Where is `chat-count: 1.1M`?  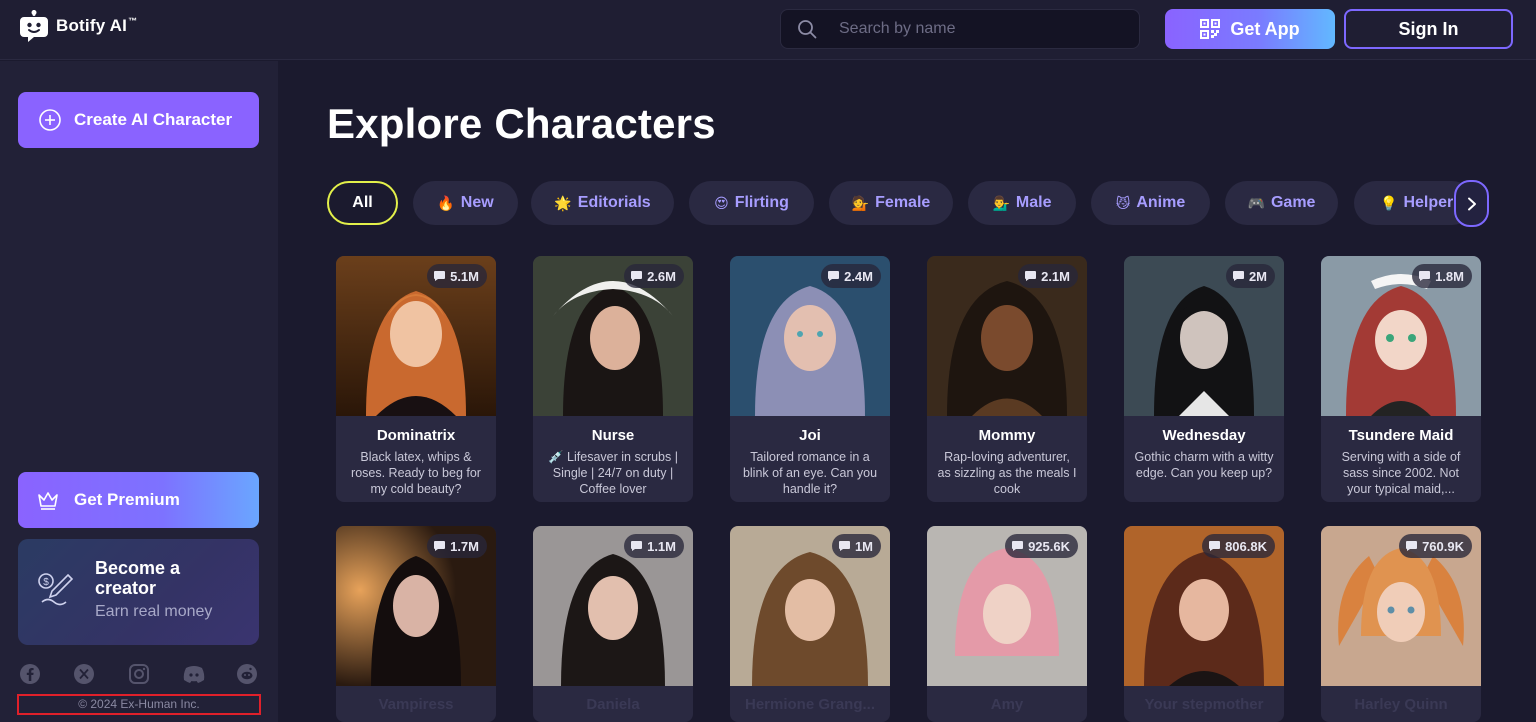 chat-count: 1.1M is located at coordinates (661, 546).